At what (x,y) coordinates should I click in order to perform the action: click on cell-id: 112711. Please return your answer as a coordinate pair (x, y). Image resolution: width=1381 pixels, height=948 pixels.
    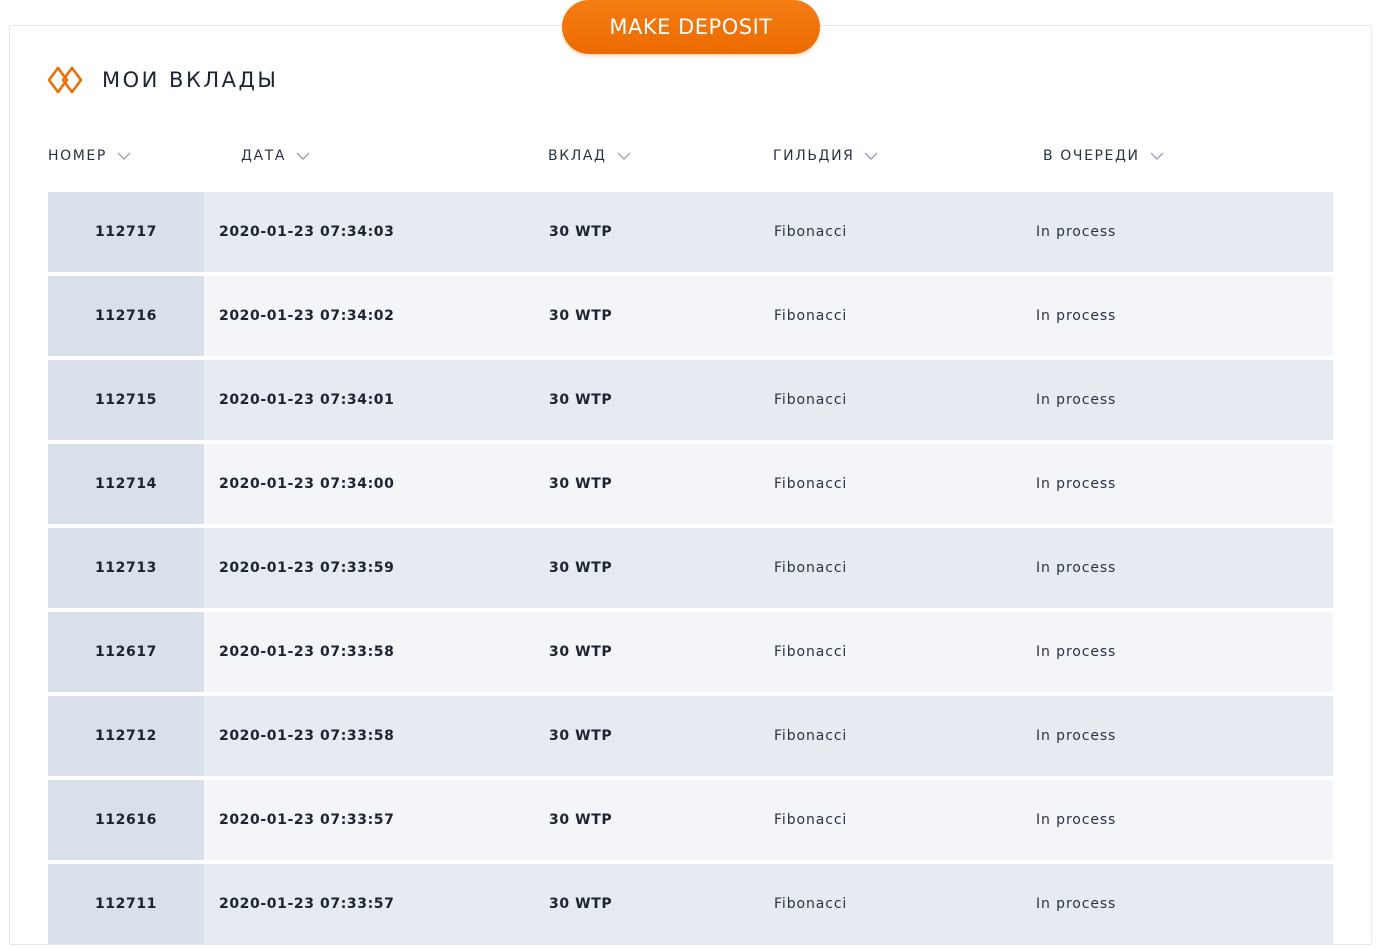
    Looking at the image, I should click on (126, 904).